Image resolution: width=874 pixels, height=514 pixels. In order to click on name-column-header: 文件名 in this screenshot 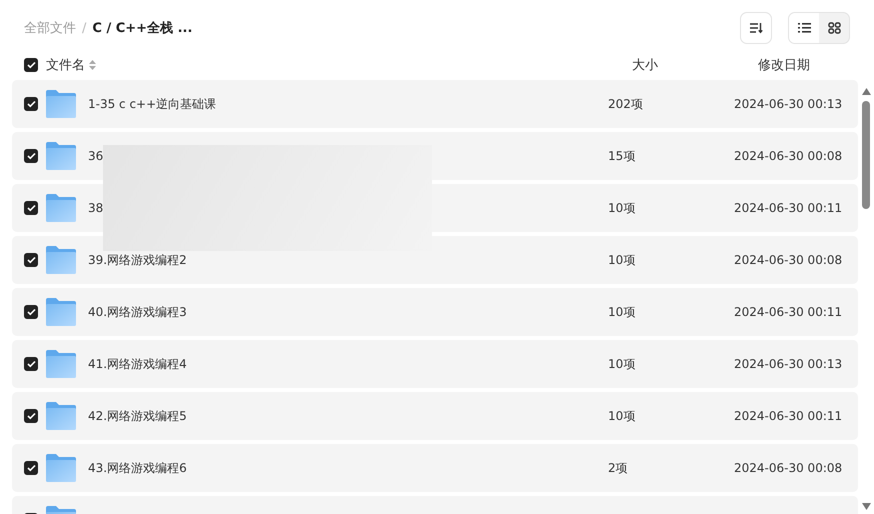, I will do `click(65, 65)`.